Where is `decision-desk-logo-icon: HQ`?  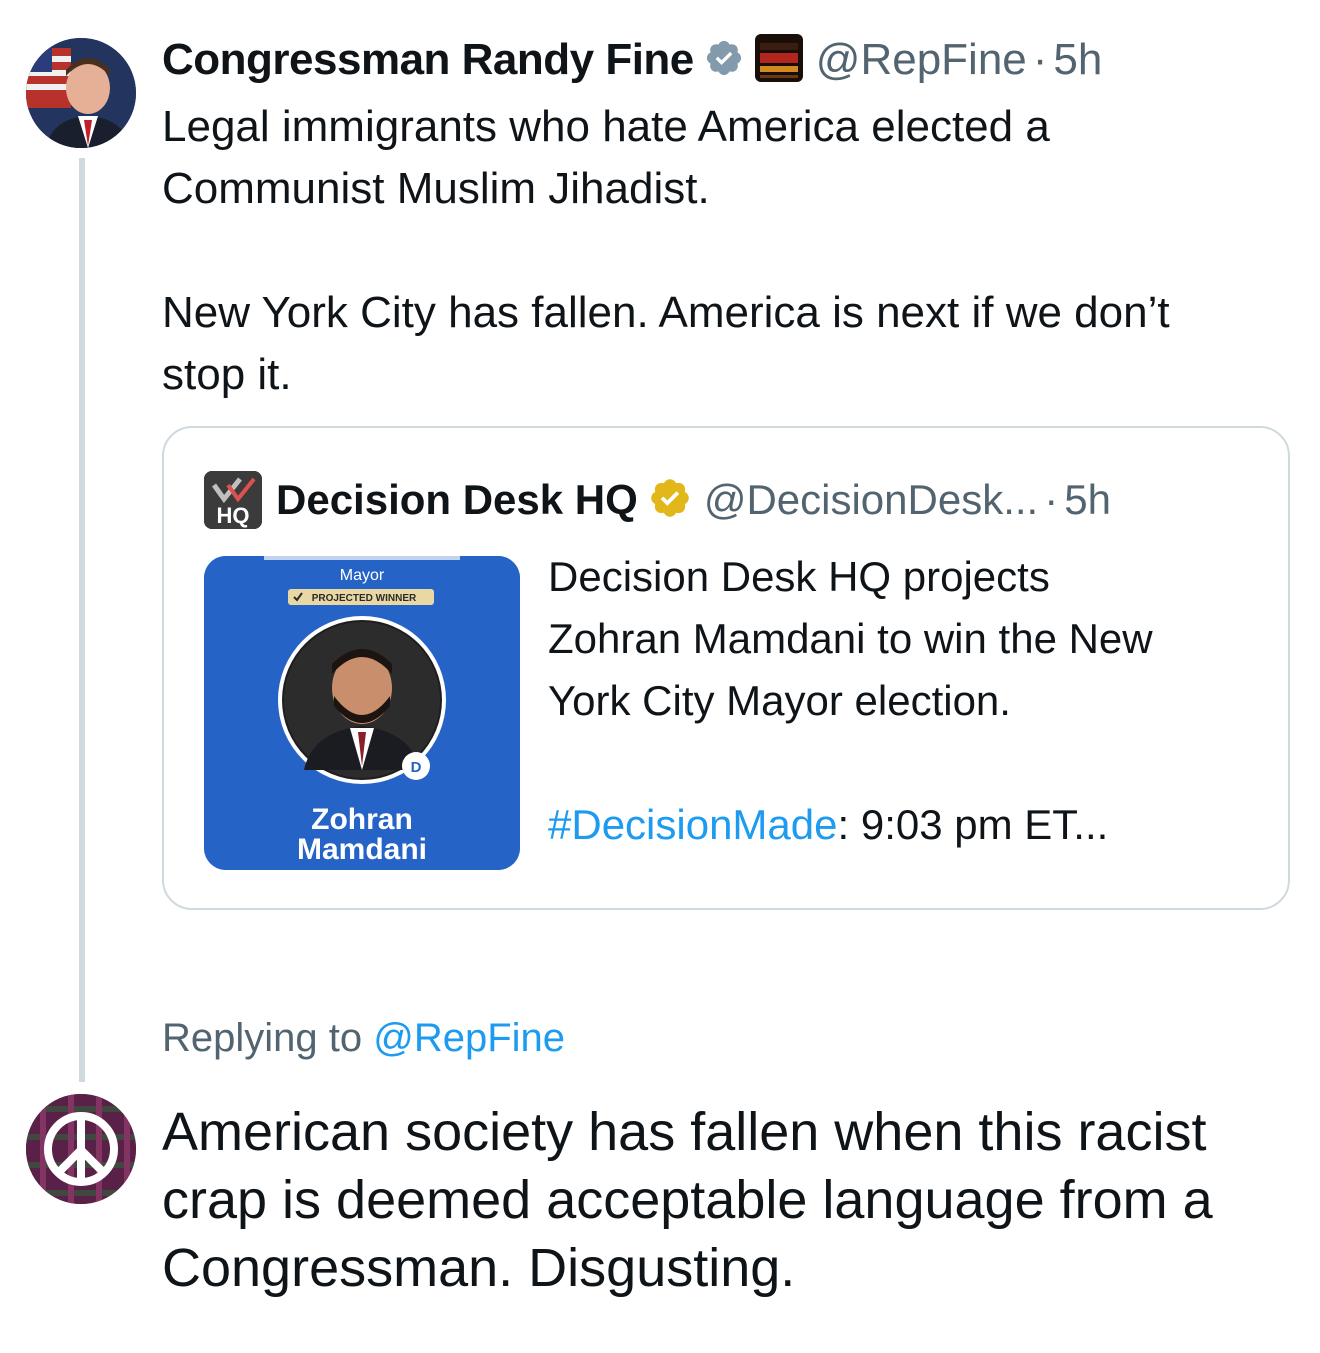 decision-desk-logo-icon: HQ is located at coordinates (233, 500).